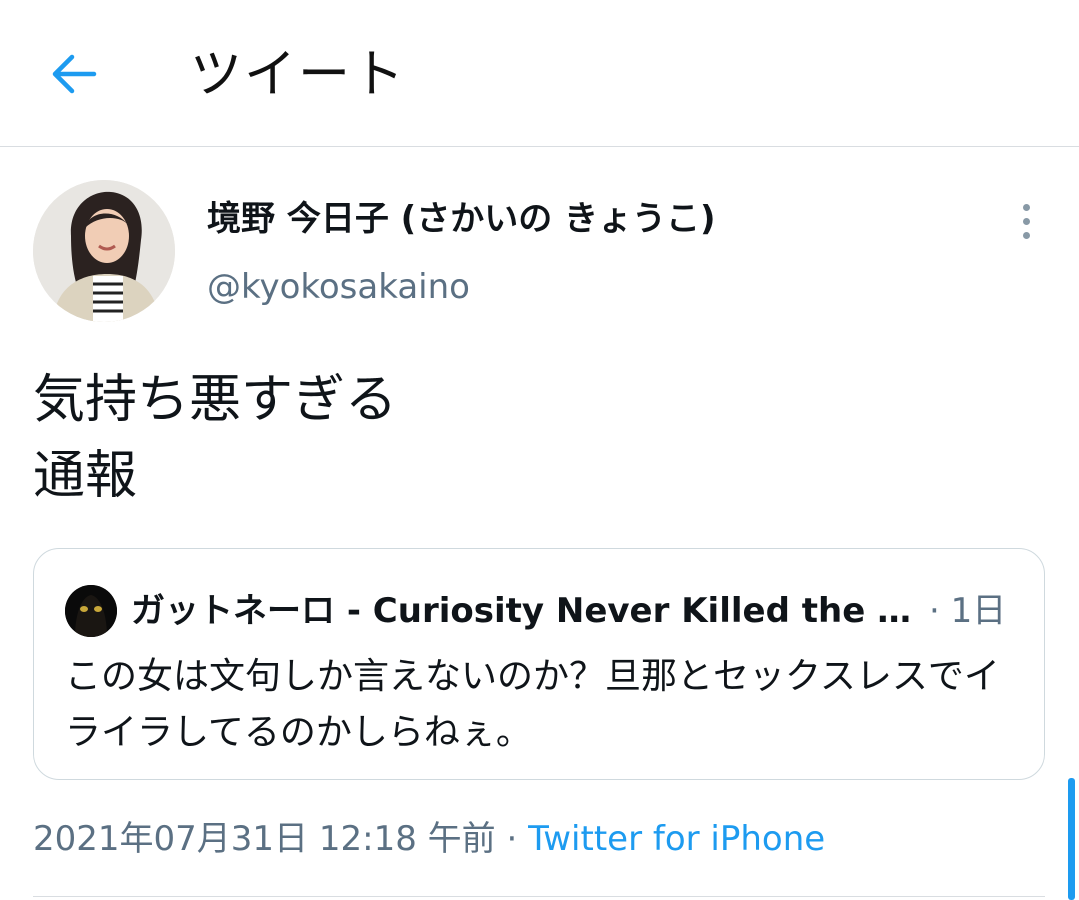 This screenshot has height=900, width=1079. What do you see at coordinates (215, 438) in the screenshot?
I see `tweet-text: 気持ち悪すぎる 通報` at bounding box center [215, 438].